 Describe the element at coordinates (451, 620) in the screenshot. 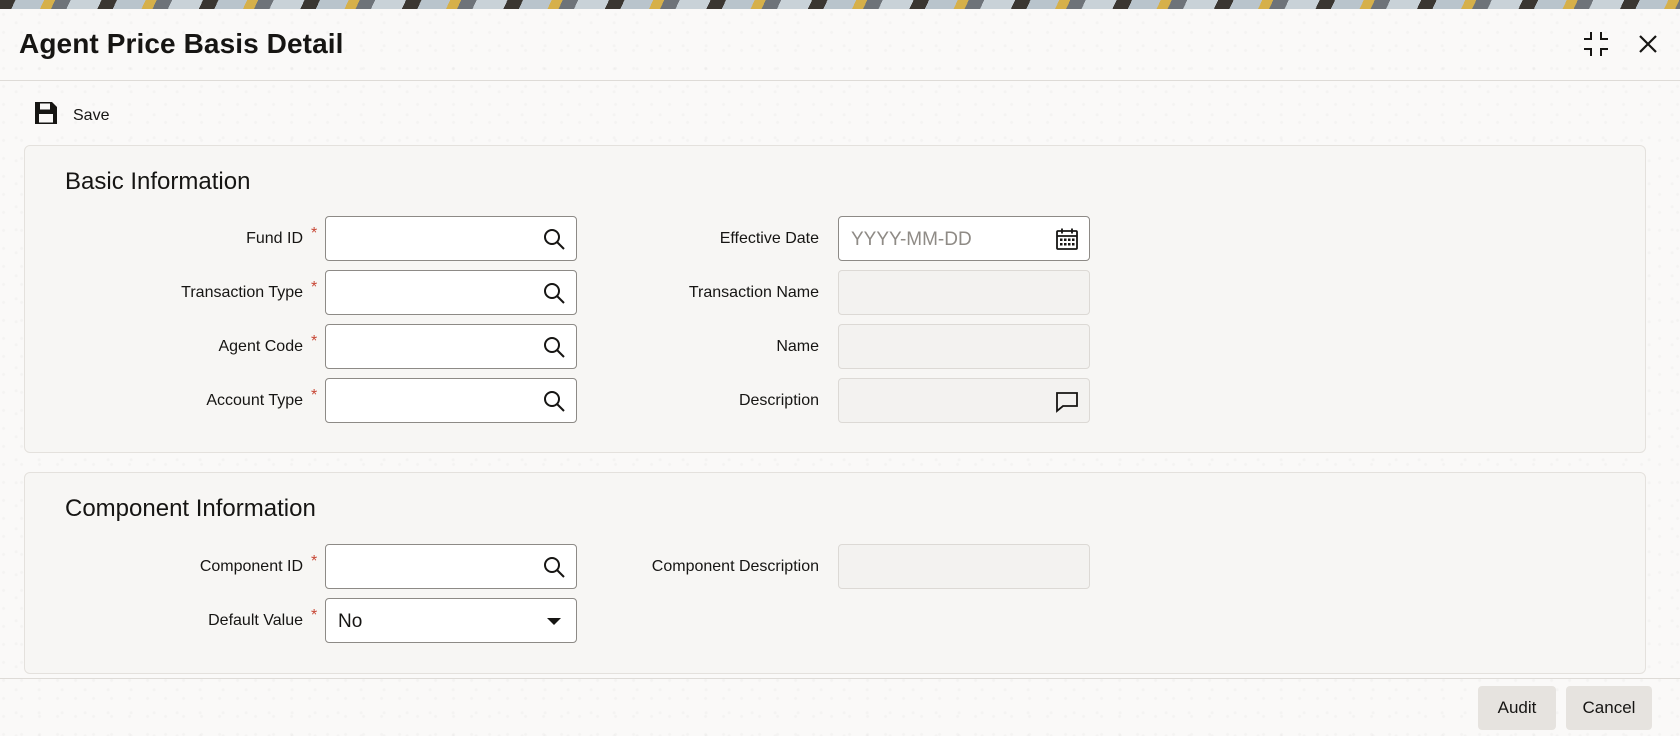

I see `default-value-select: No` at that location.